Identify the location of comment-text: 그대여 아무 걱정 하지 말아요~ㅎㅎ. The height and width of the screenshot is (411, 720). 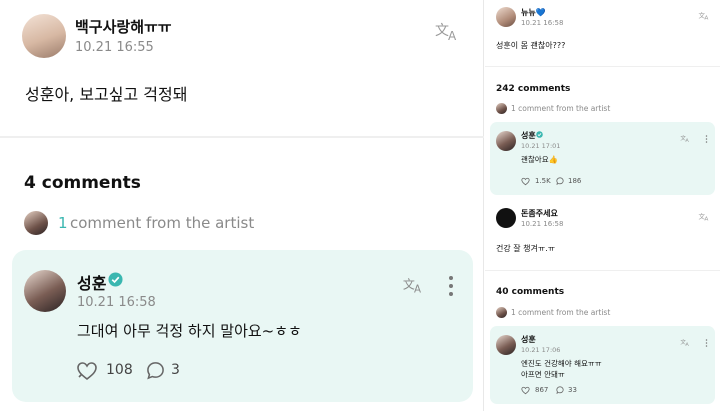
(189, 331).